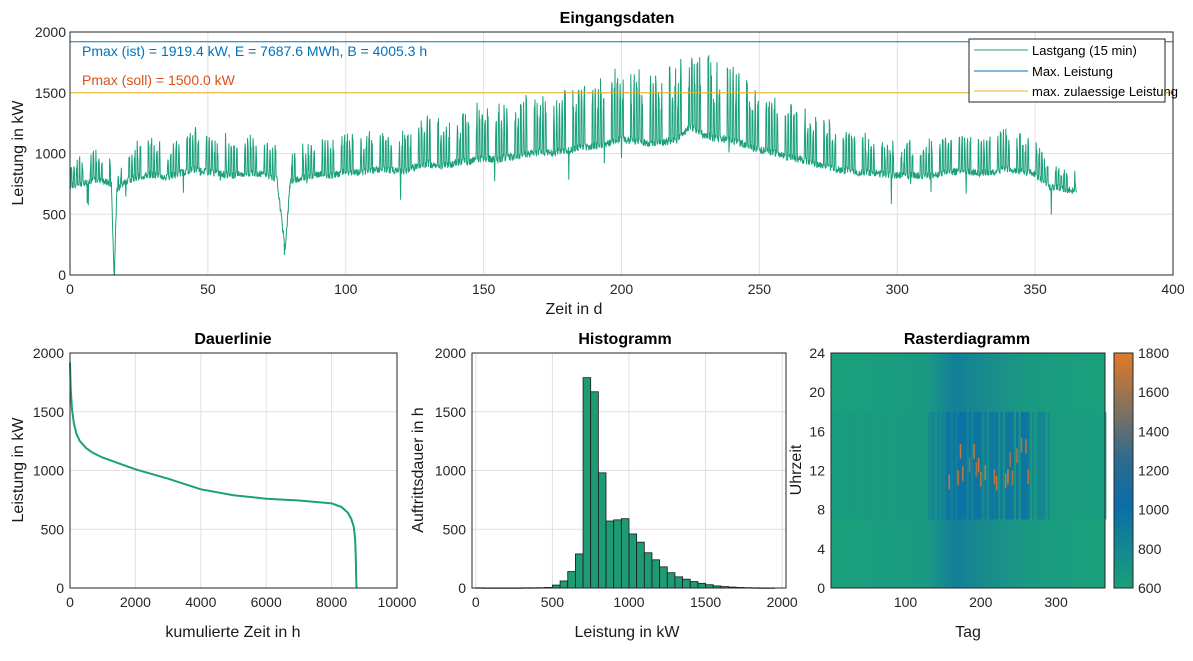 This screenshot has width=1193, height=661. Describe the element at coordinates (553, 602) in the screenshot. I see `x-tick-label: 500` at that location.